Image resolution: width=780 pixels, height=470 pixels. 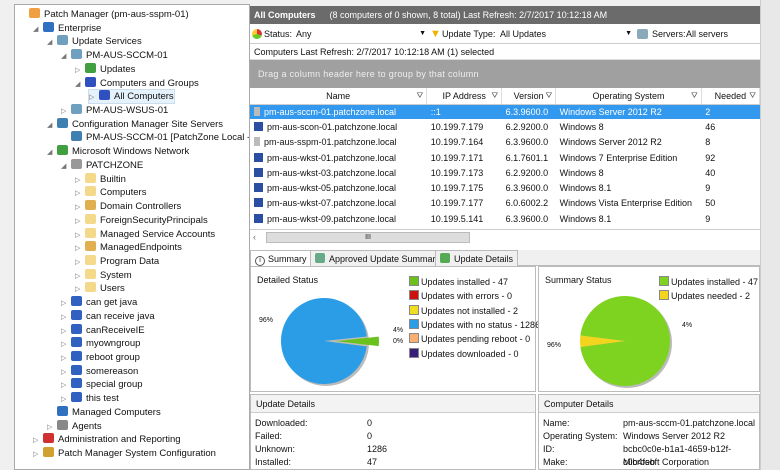 What do you see at coordinates (99, 371) in the screenshot?
I see `tree-node: ▷ somereason` at bounding box center [99, 371].